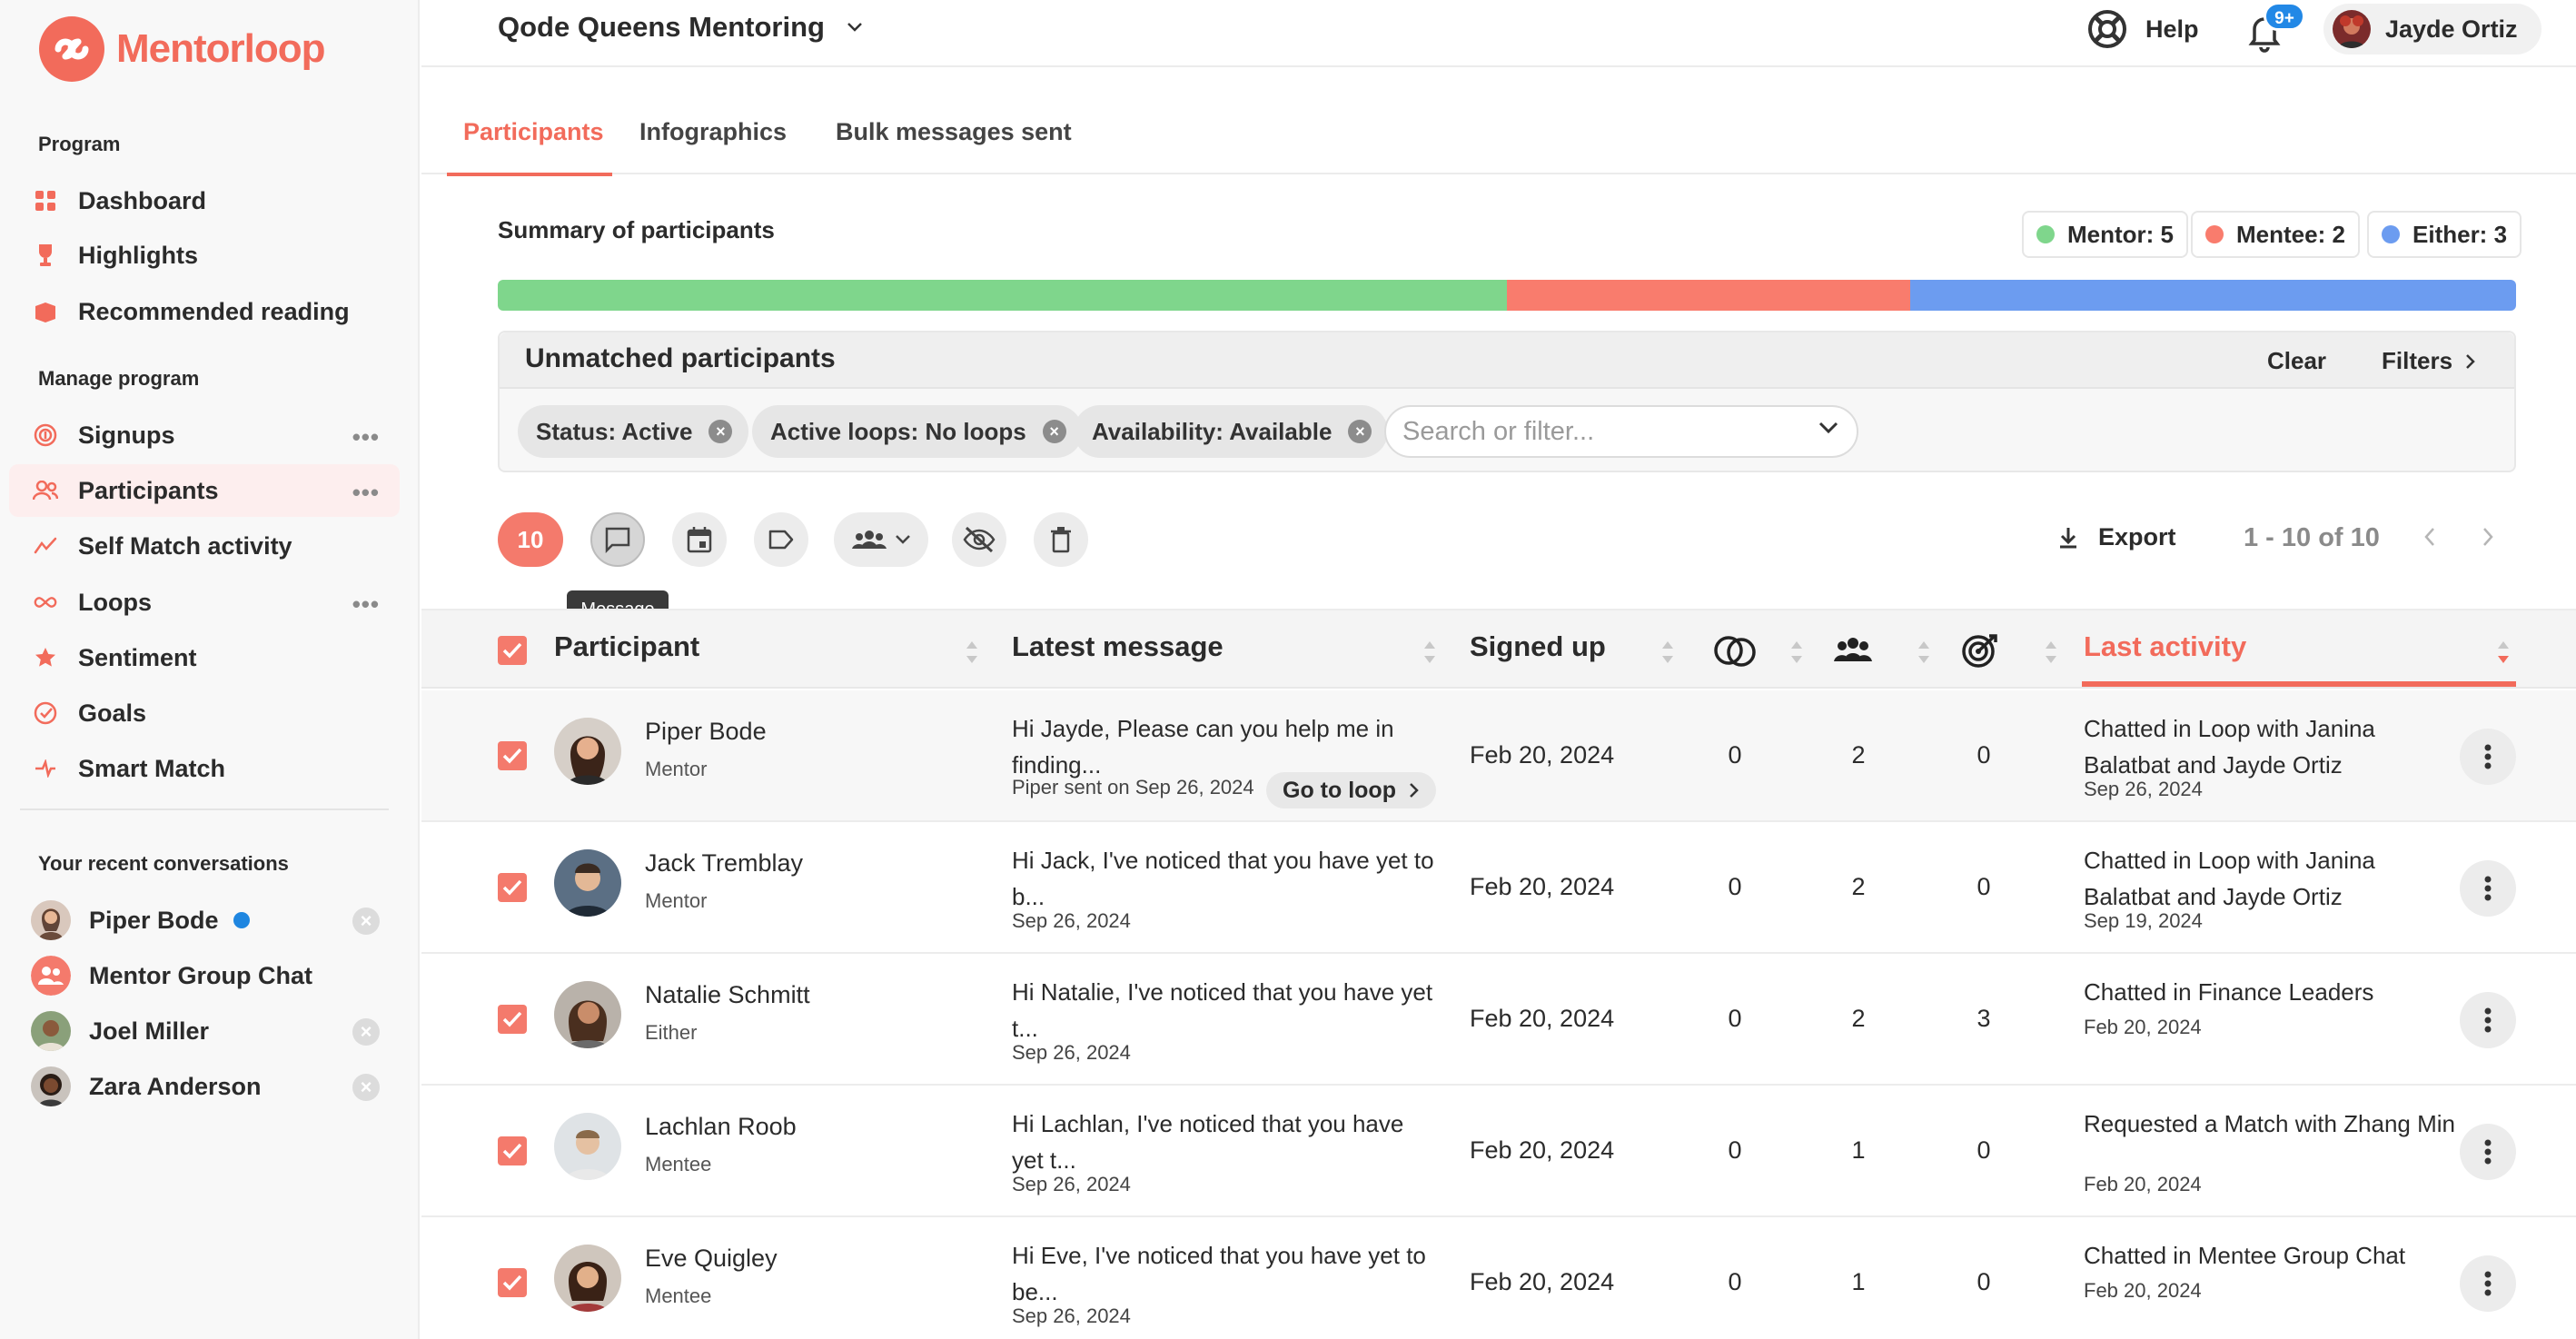  Describe the element at coordinates (2172, 29) in the screenshot. I see `help-label: Help` at that location.